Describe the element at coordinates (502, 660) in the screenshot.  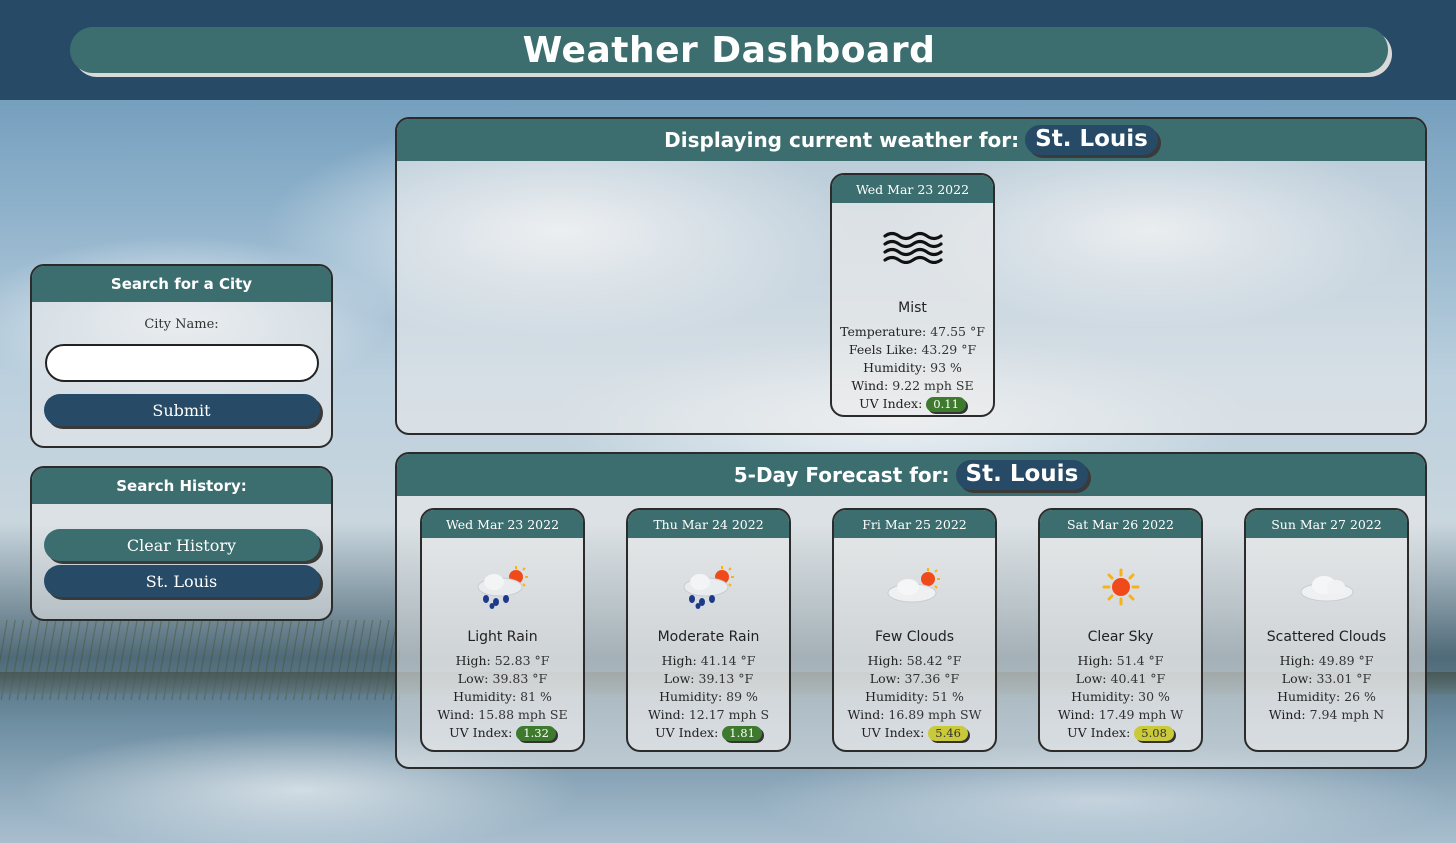
I see `forecast-high-row: High: 52.83 °F` at that location.